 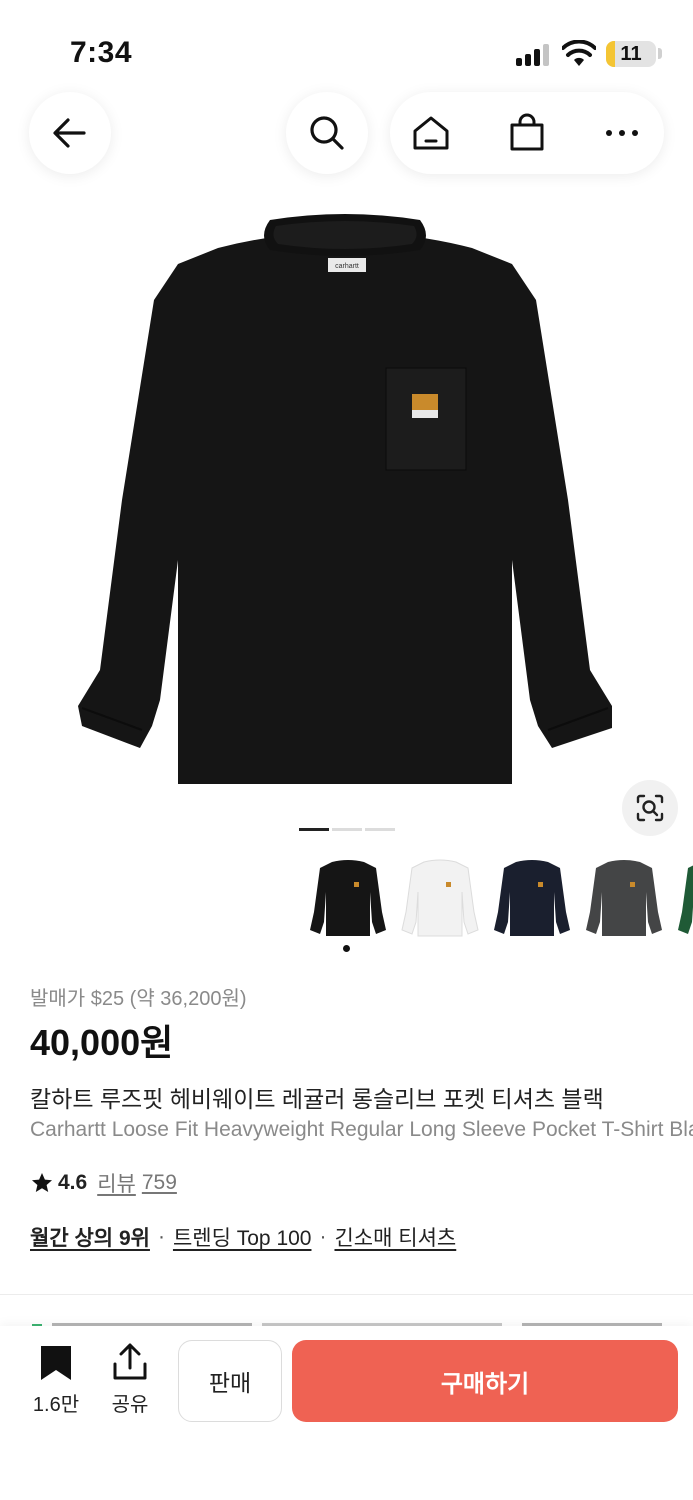 I want to click on back-button, so click(x=70, y=133).